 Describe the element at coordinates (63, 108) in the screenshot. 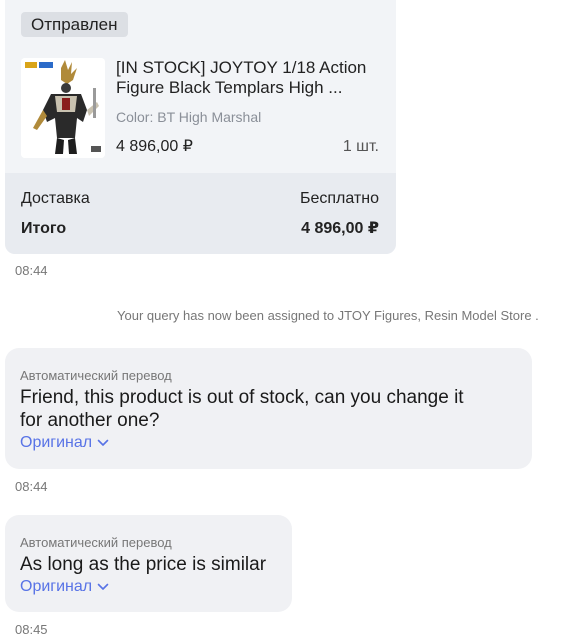

I see `product-image` at that location.